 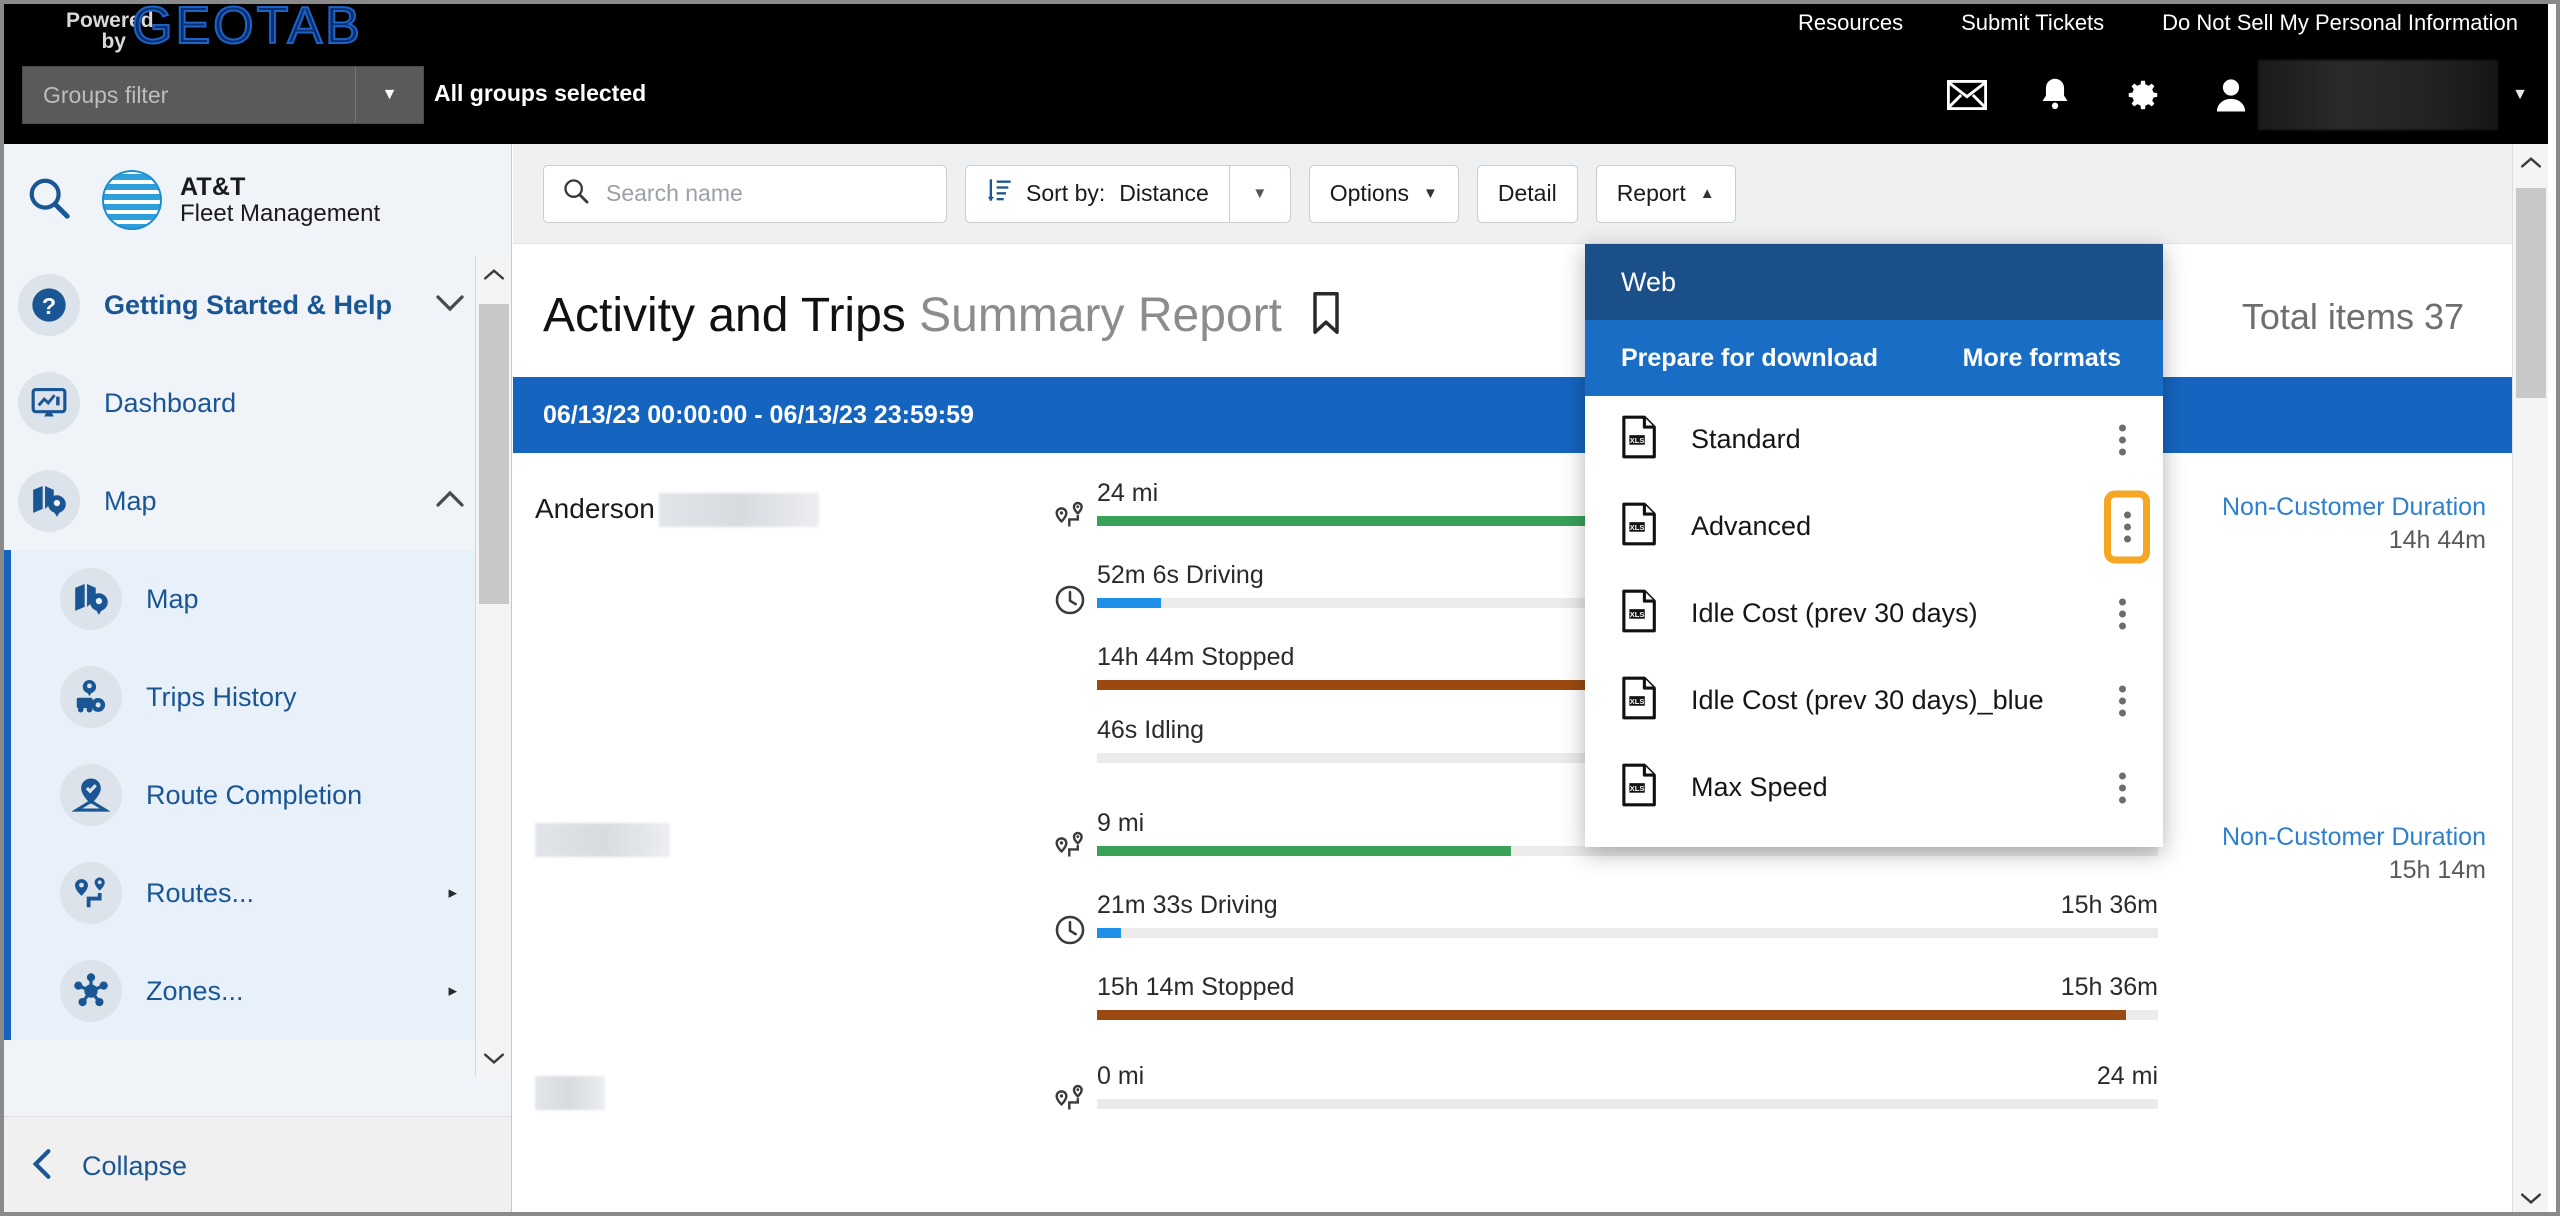 What do you see at coordinates (113, 41) in the screenshot?
I see `powered-by-line2: by` at bounding box center [113, 41].